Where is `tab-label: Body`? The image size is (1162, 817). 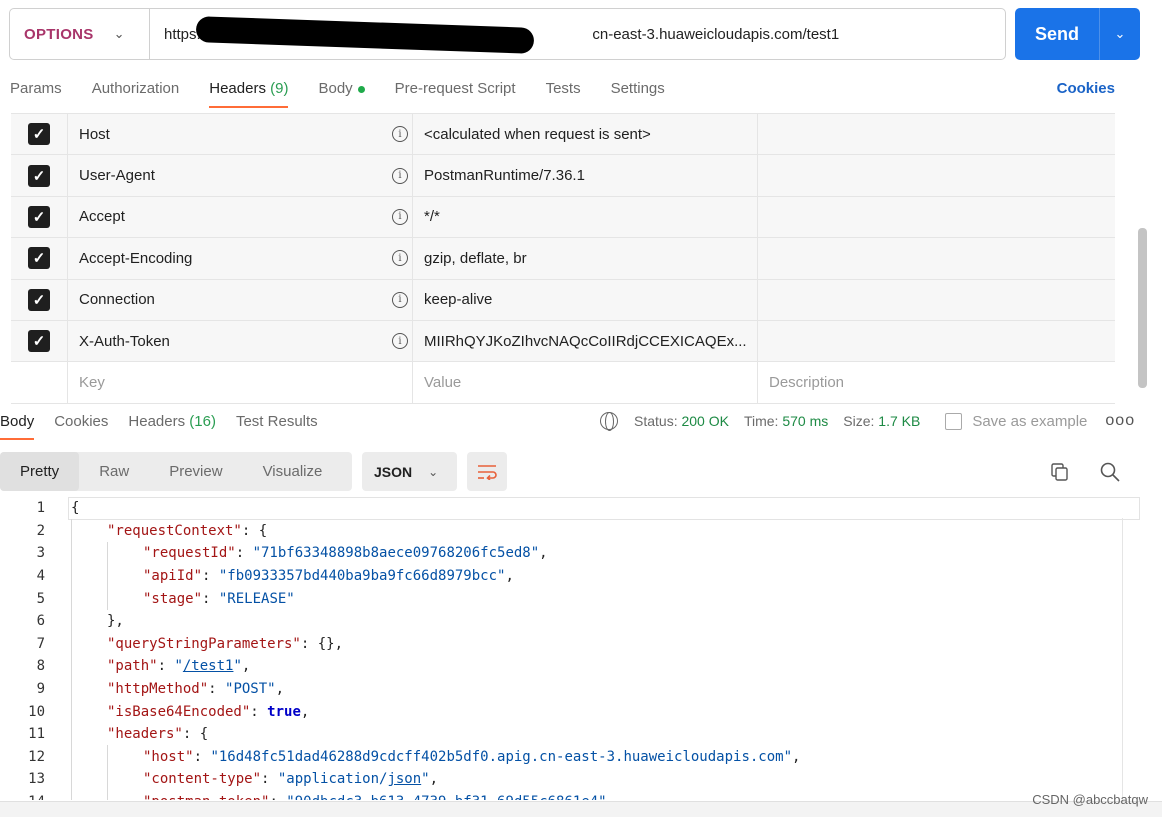 tab-label: Body is located at coordinates (17, 421).